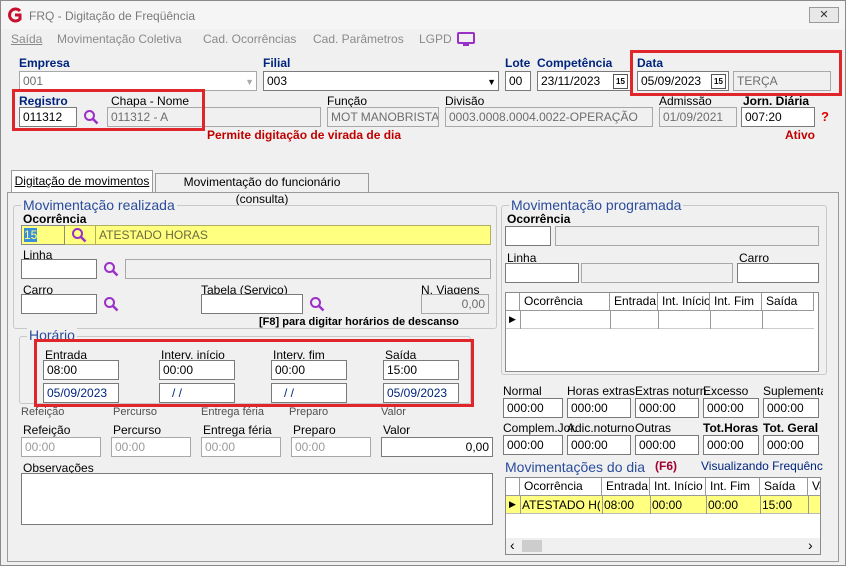 This screenshot has width=846, height=566. What do you see at coordinates (237, 430) in the screenshot?
I see `entrega-feria-label: Entrega féria` at bounding box center [237, 430].